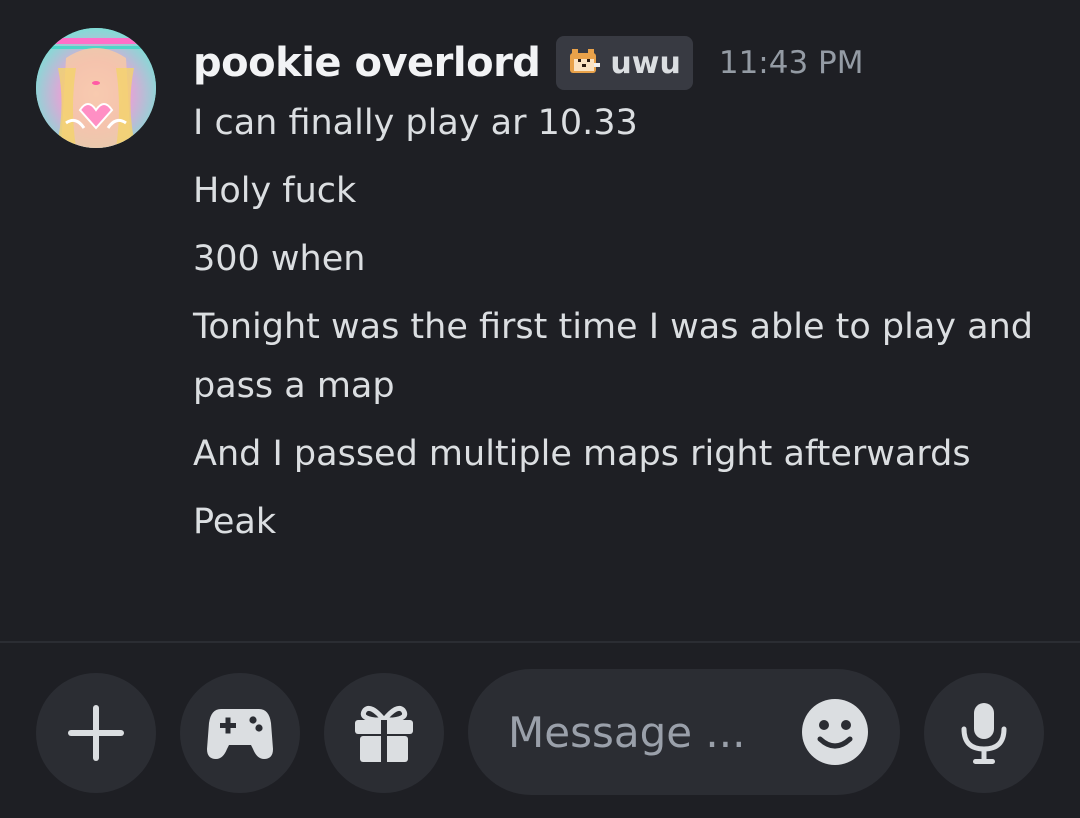 The image size is (1080, 818). I want to click on avatar, so click(96, 88).